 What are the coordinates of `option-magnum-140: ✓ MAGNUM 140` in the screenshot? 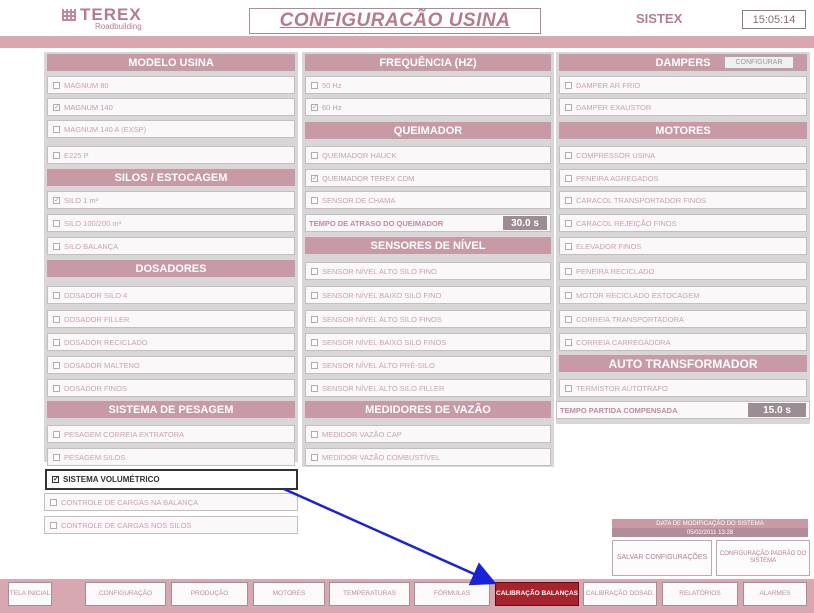 It's located at (171, 107).